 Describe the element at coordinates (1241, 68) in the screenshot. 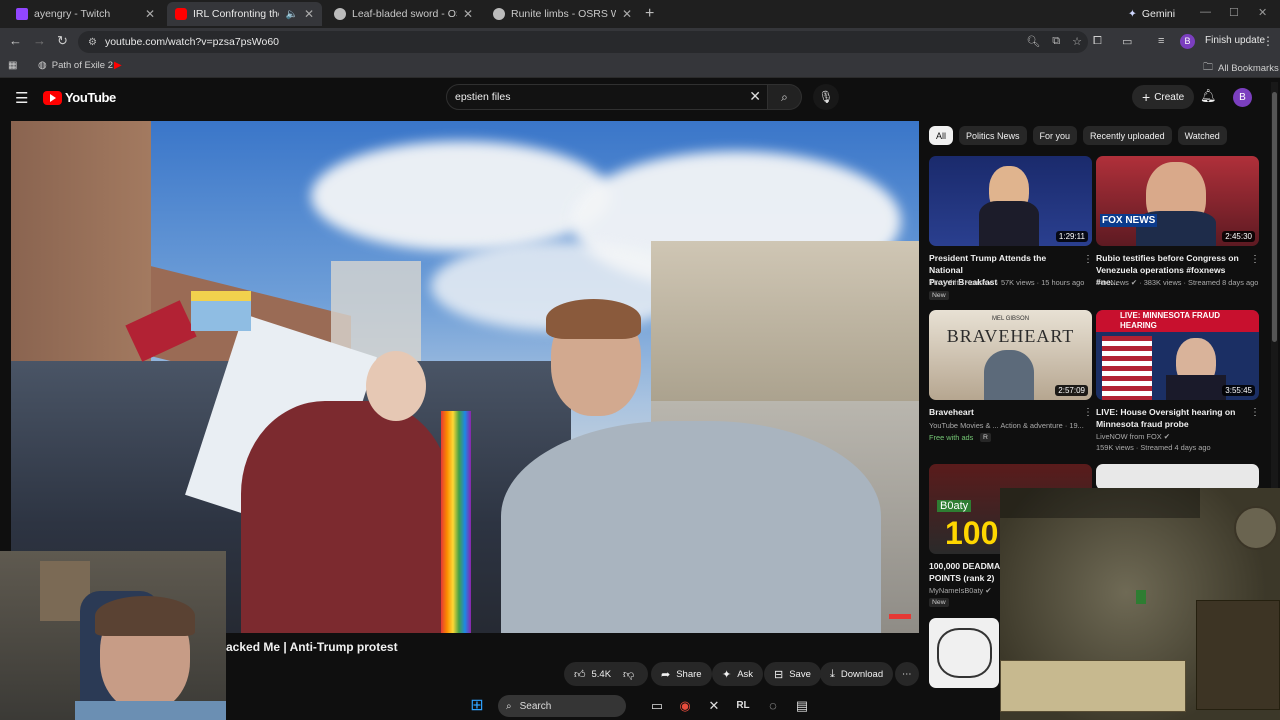

I see `all-bookmarks-button: 🗀 All Bookmarks` at that location.